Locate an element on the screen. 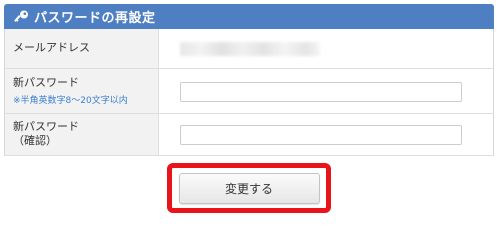  panel-header: パスワードの再設定 is located at coordinates (249, 16).